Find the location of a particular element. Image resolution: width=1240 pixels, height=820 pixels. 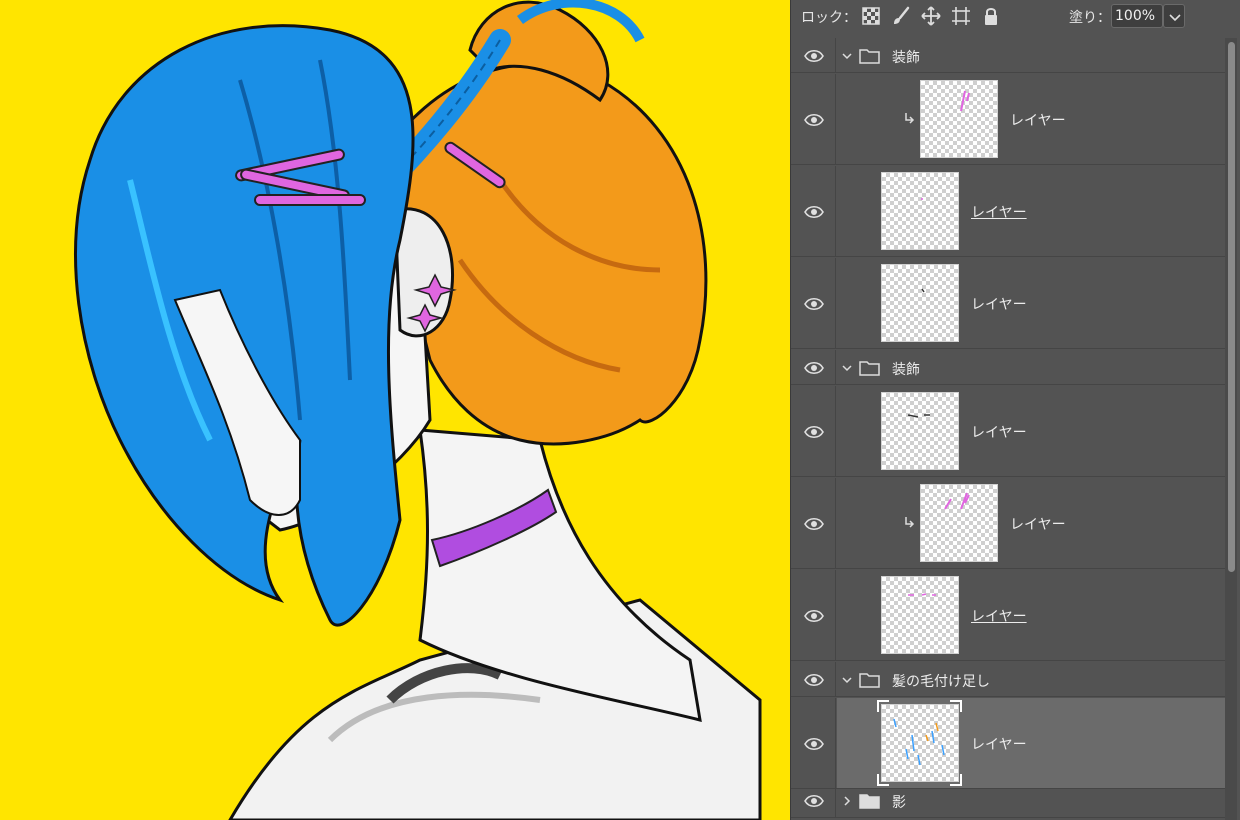

scrollbar-thumb is located at coordinates (1231, 307).